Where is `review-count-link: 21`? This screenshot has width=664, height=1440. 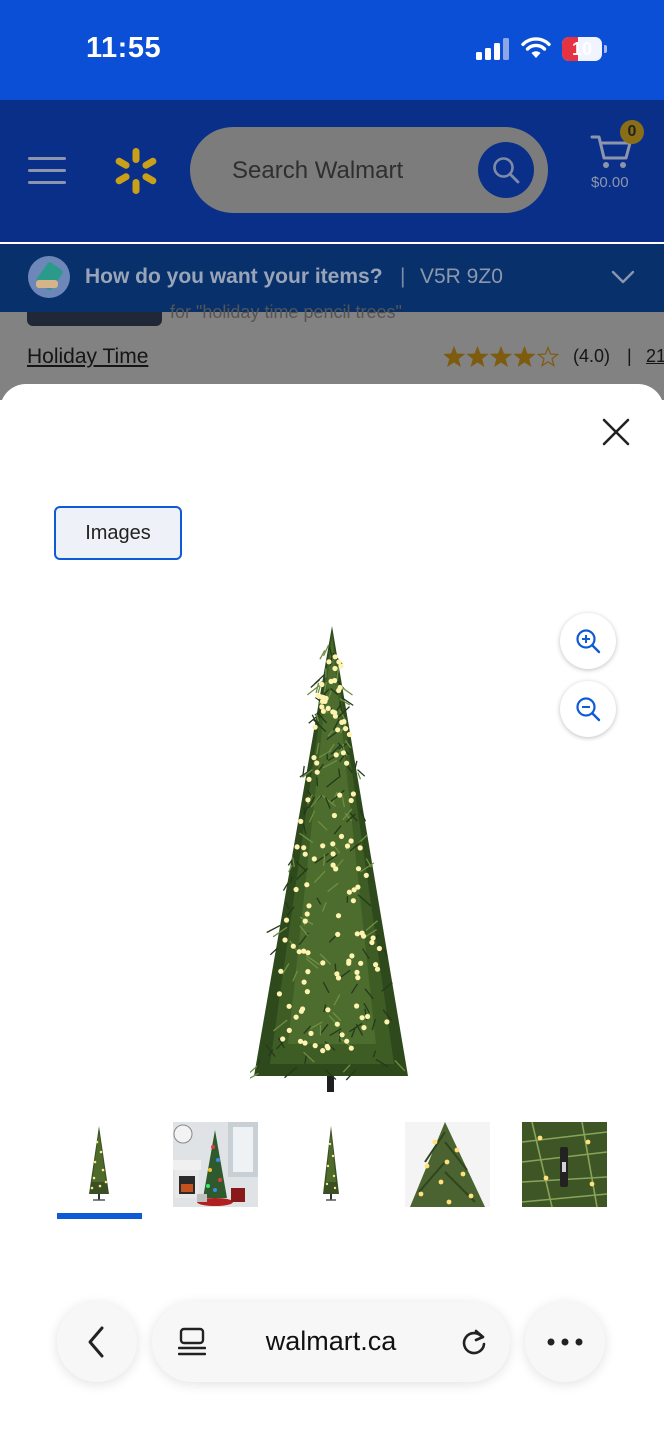 review-count-link: 21 is located at coordinates (655, 356).